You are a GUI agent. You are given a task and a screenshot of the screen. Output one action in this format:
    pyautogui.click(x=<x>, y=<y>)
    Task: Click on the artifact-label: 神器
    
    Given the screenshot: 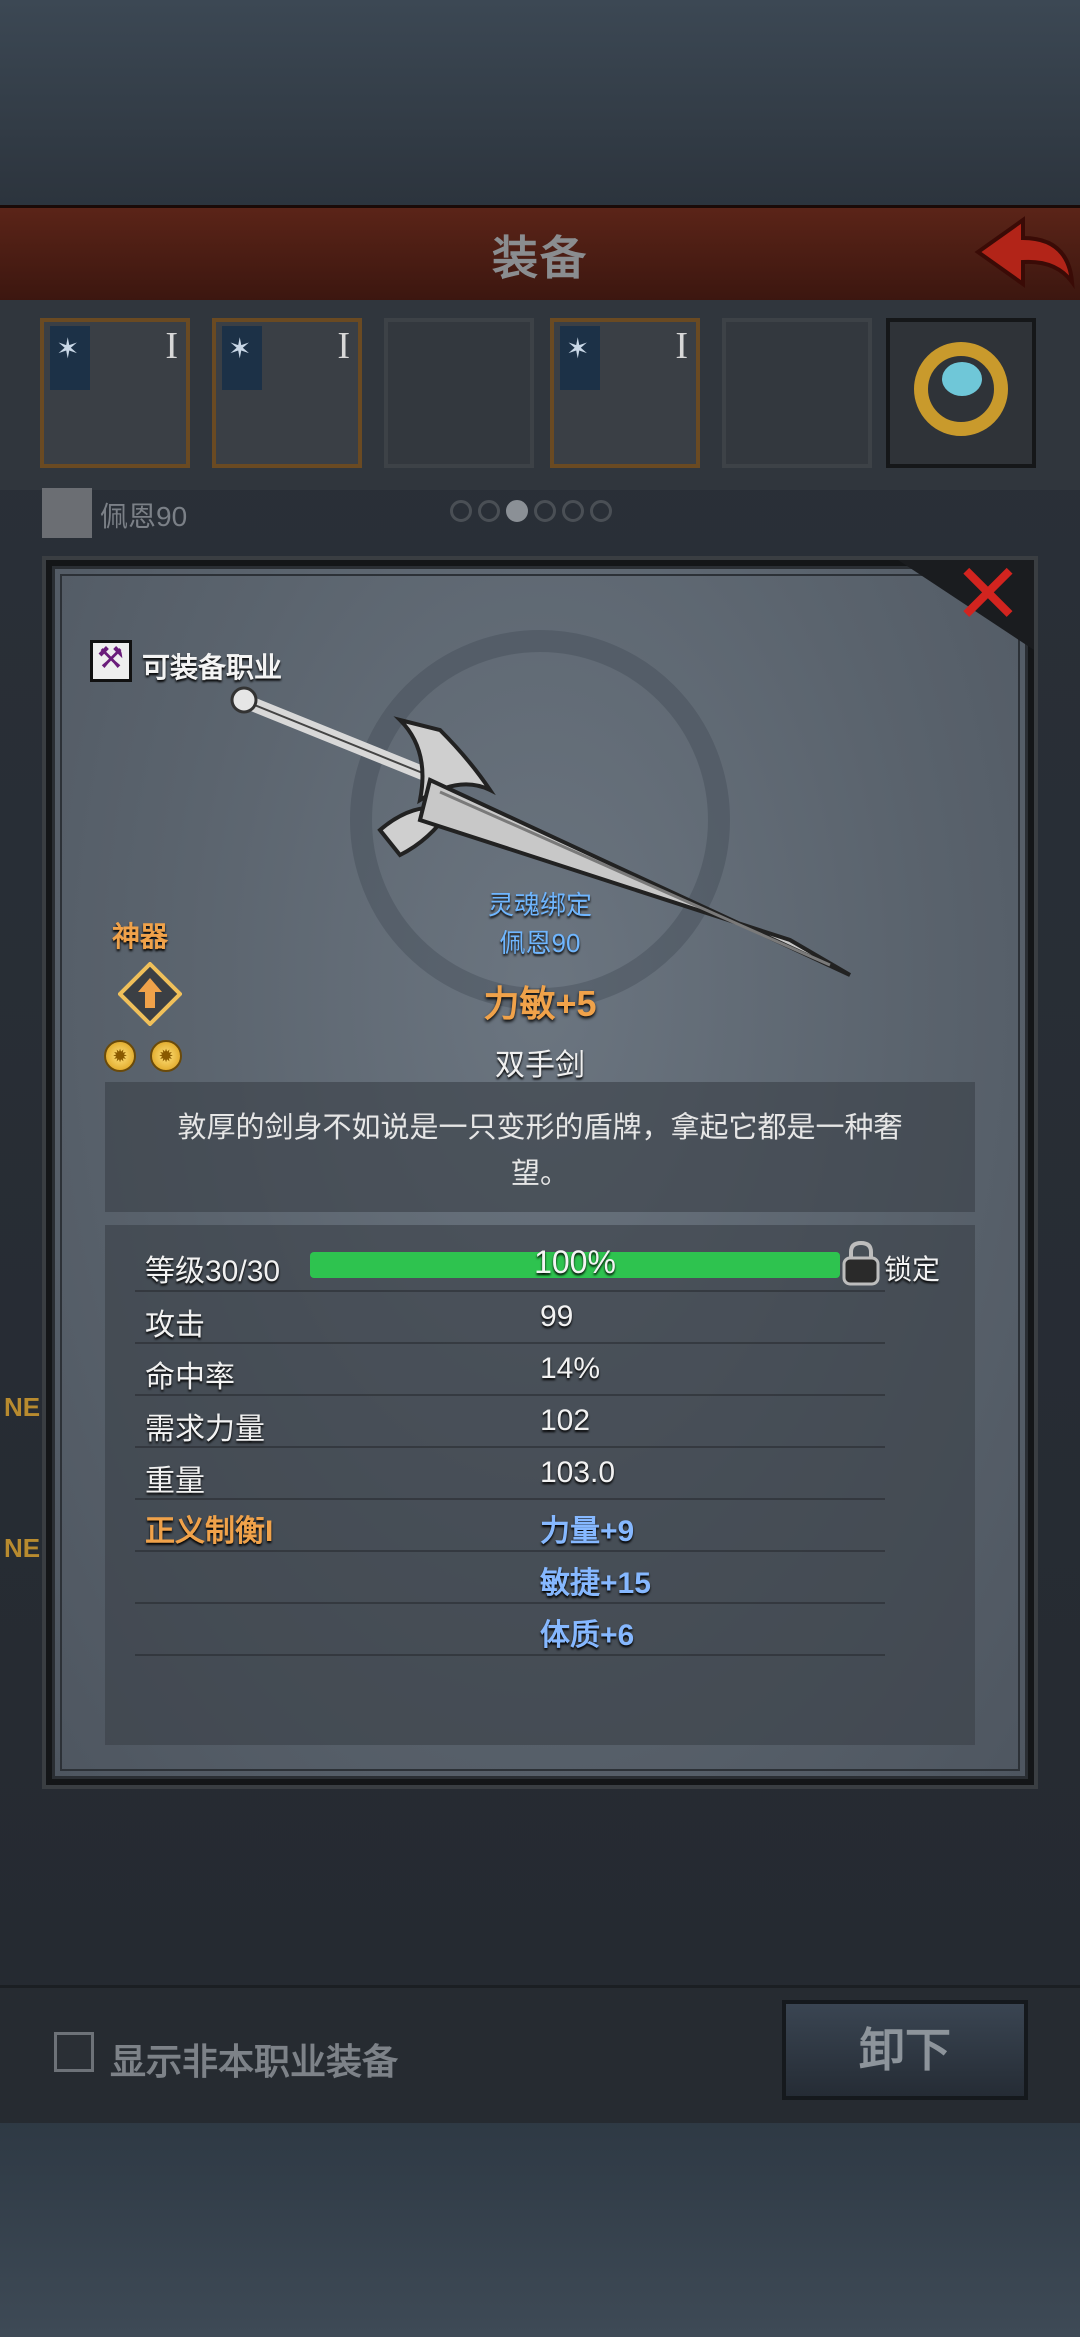 What is the action you would take?
    pyautogui.click(x=140, y=936)
    